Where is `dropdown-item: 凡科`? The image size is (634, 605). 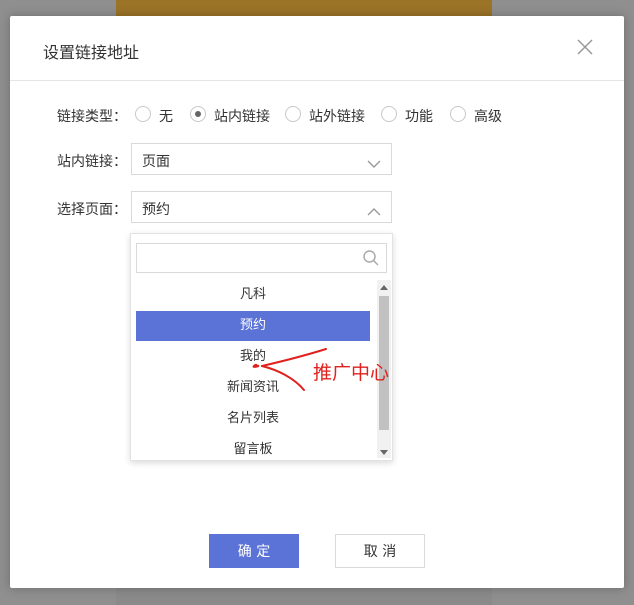
dropdown-item: 凡科 is located at coordinates (253, 295).